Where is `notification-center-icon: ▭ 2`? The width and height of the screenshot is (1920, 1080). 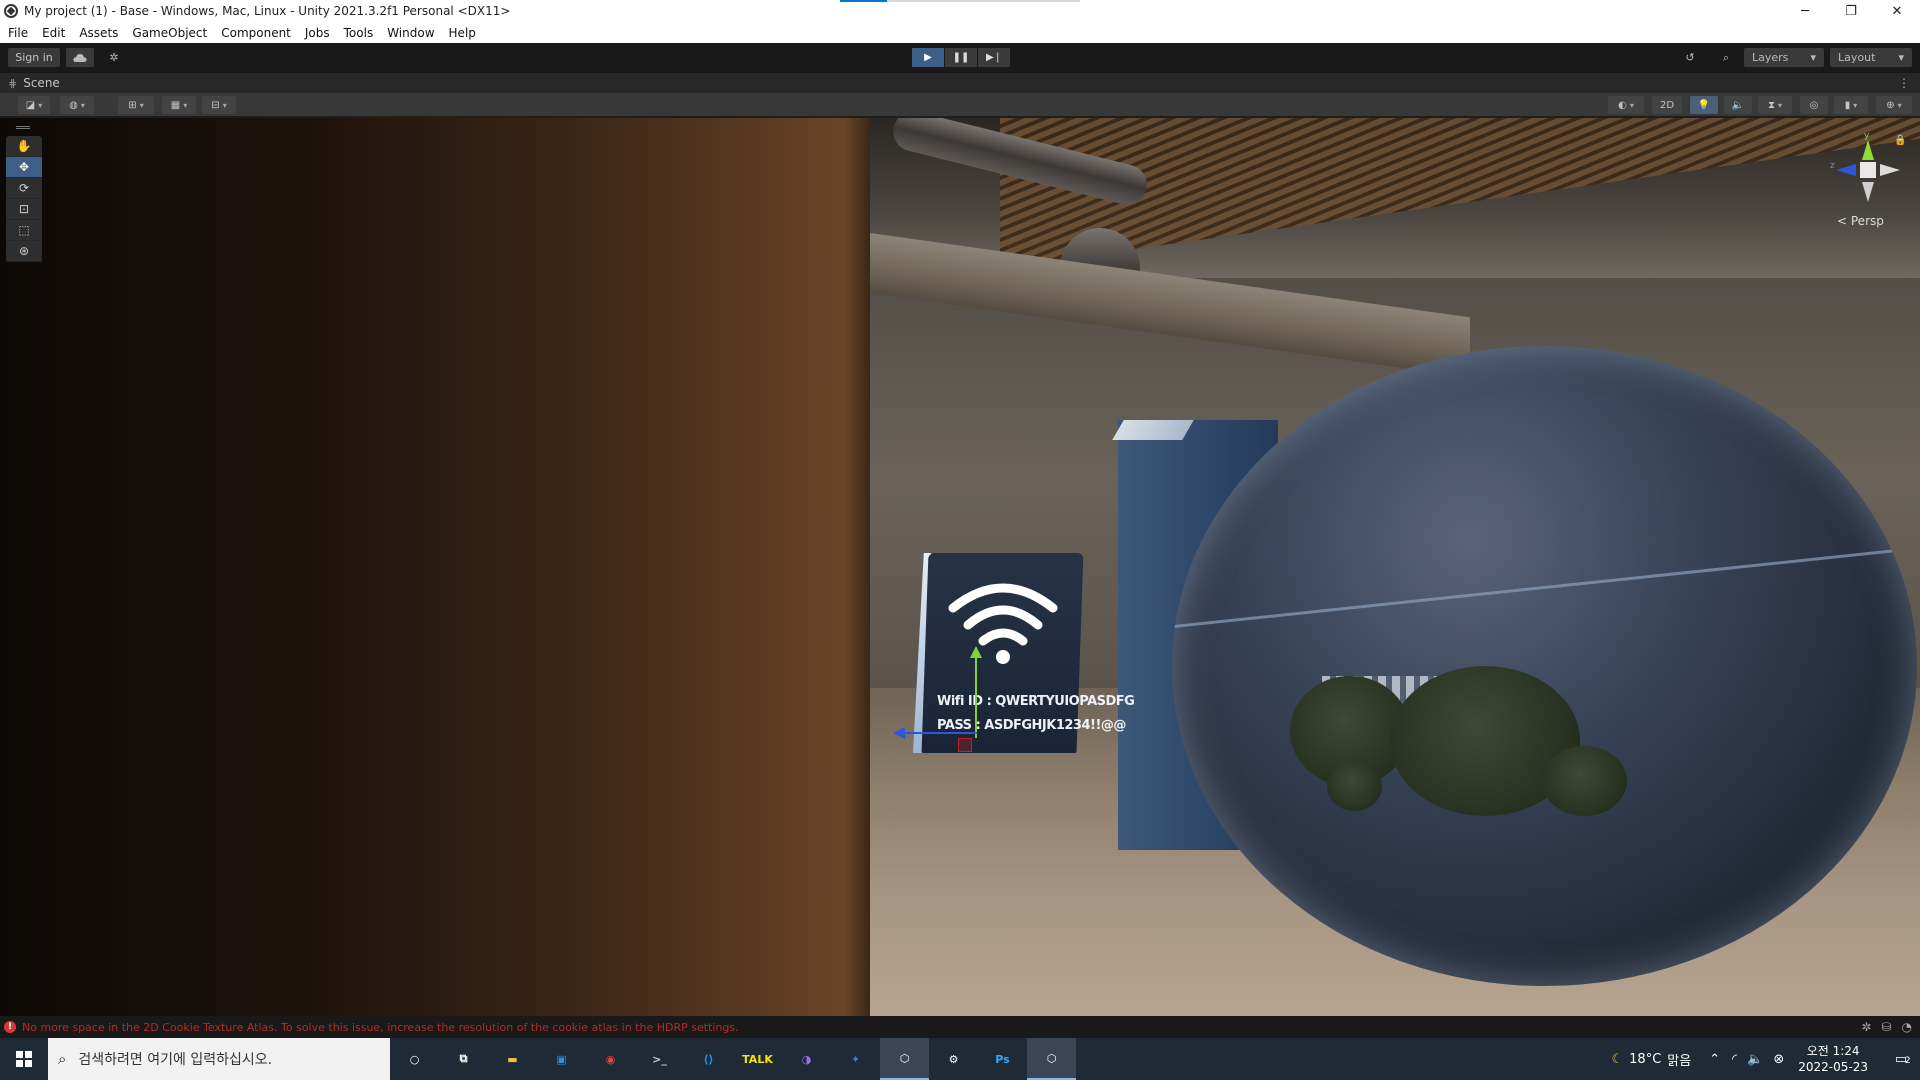
notification-center-icon: ▭ 2 is located at coordinates (1901, 1059).